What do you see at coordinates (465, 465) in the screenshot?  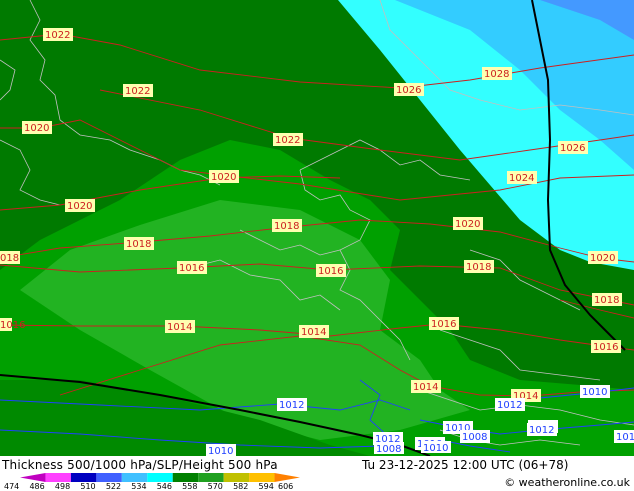 I see `map-datetime: Tu 23-12-2025 12:00 UTC (06+78)` at bounding box center [465, 465].